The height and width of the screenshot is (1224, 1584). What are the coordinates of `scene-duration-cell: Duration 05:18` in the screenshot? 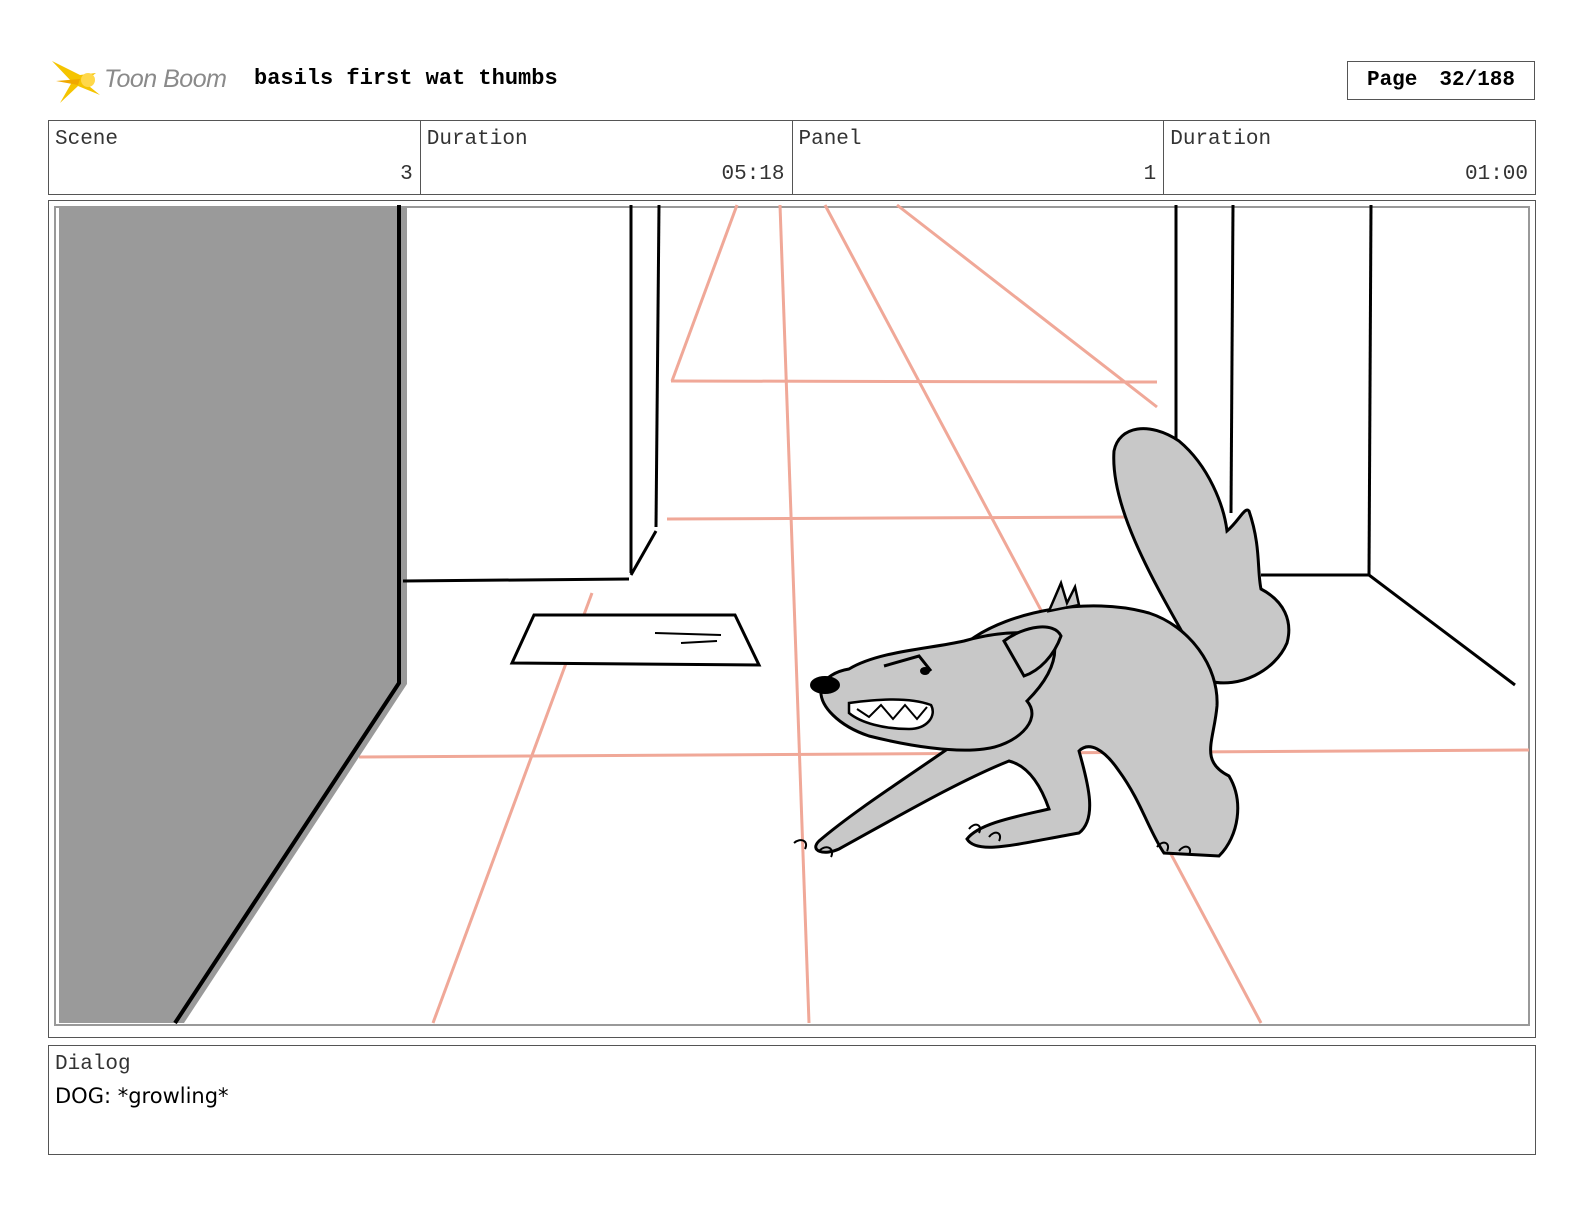 It's located at (607, 157).